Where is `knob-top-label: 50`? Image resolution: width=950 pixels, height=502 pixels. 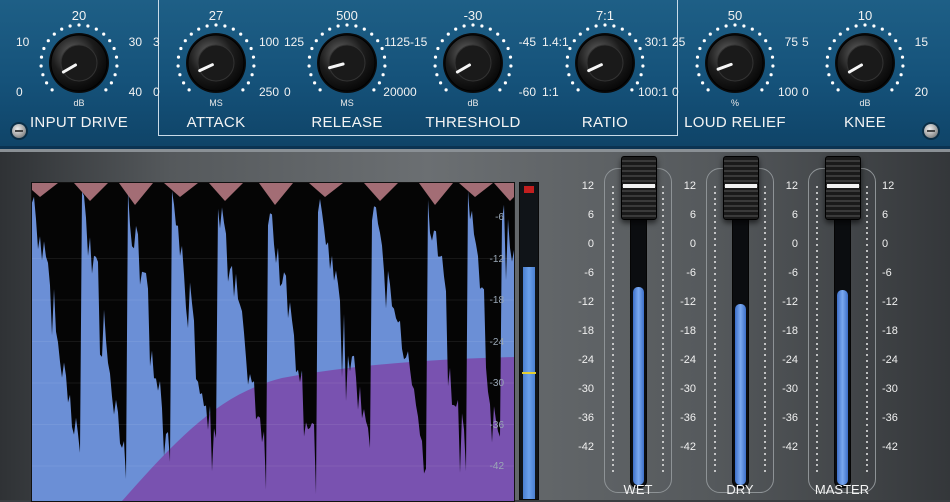
knob-top-label: 50 is located at coordinates (735, 15).